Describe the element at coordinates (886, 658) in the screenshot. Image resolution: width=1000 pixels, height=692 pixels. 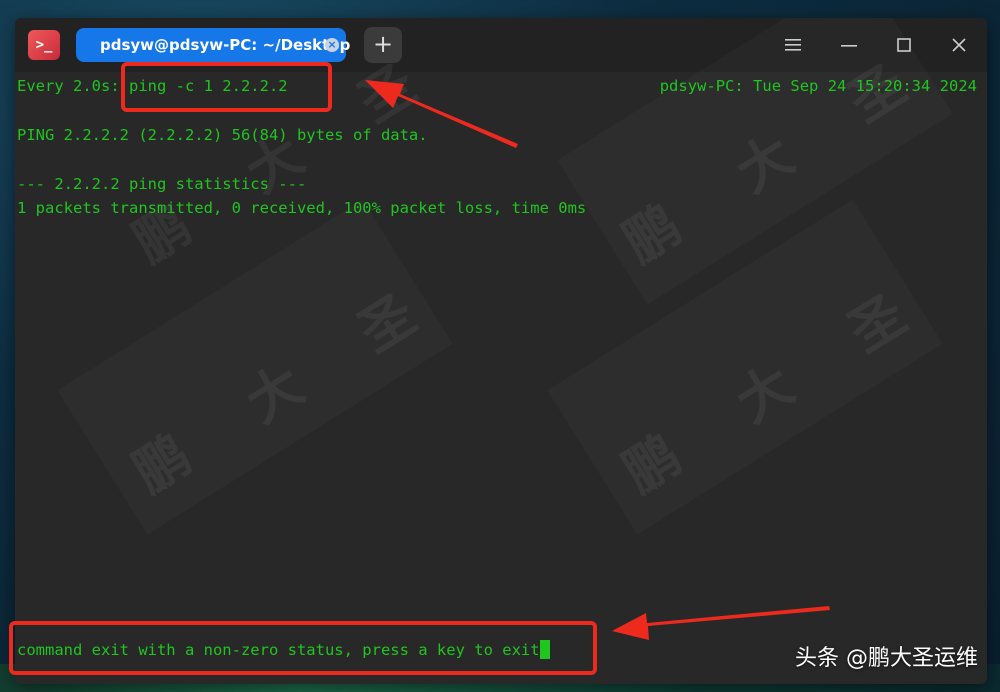
I see `brand-watermark: 头条 @鹏大圣运维` at that location.